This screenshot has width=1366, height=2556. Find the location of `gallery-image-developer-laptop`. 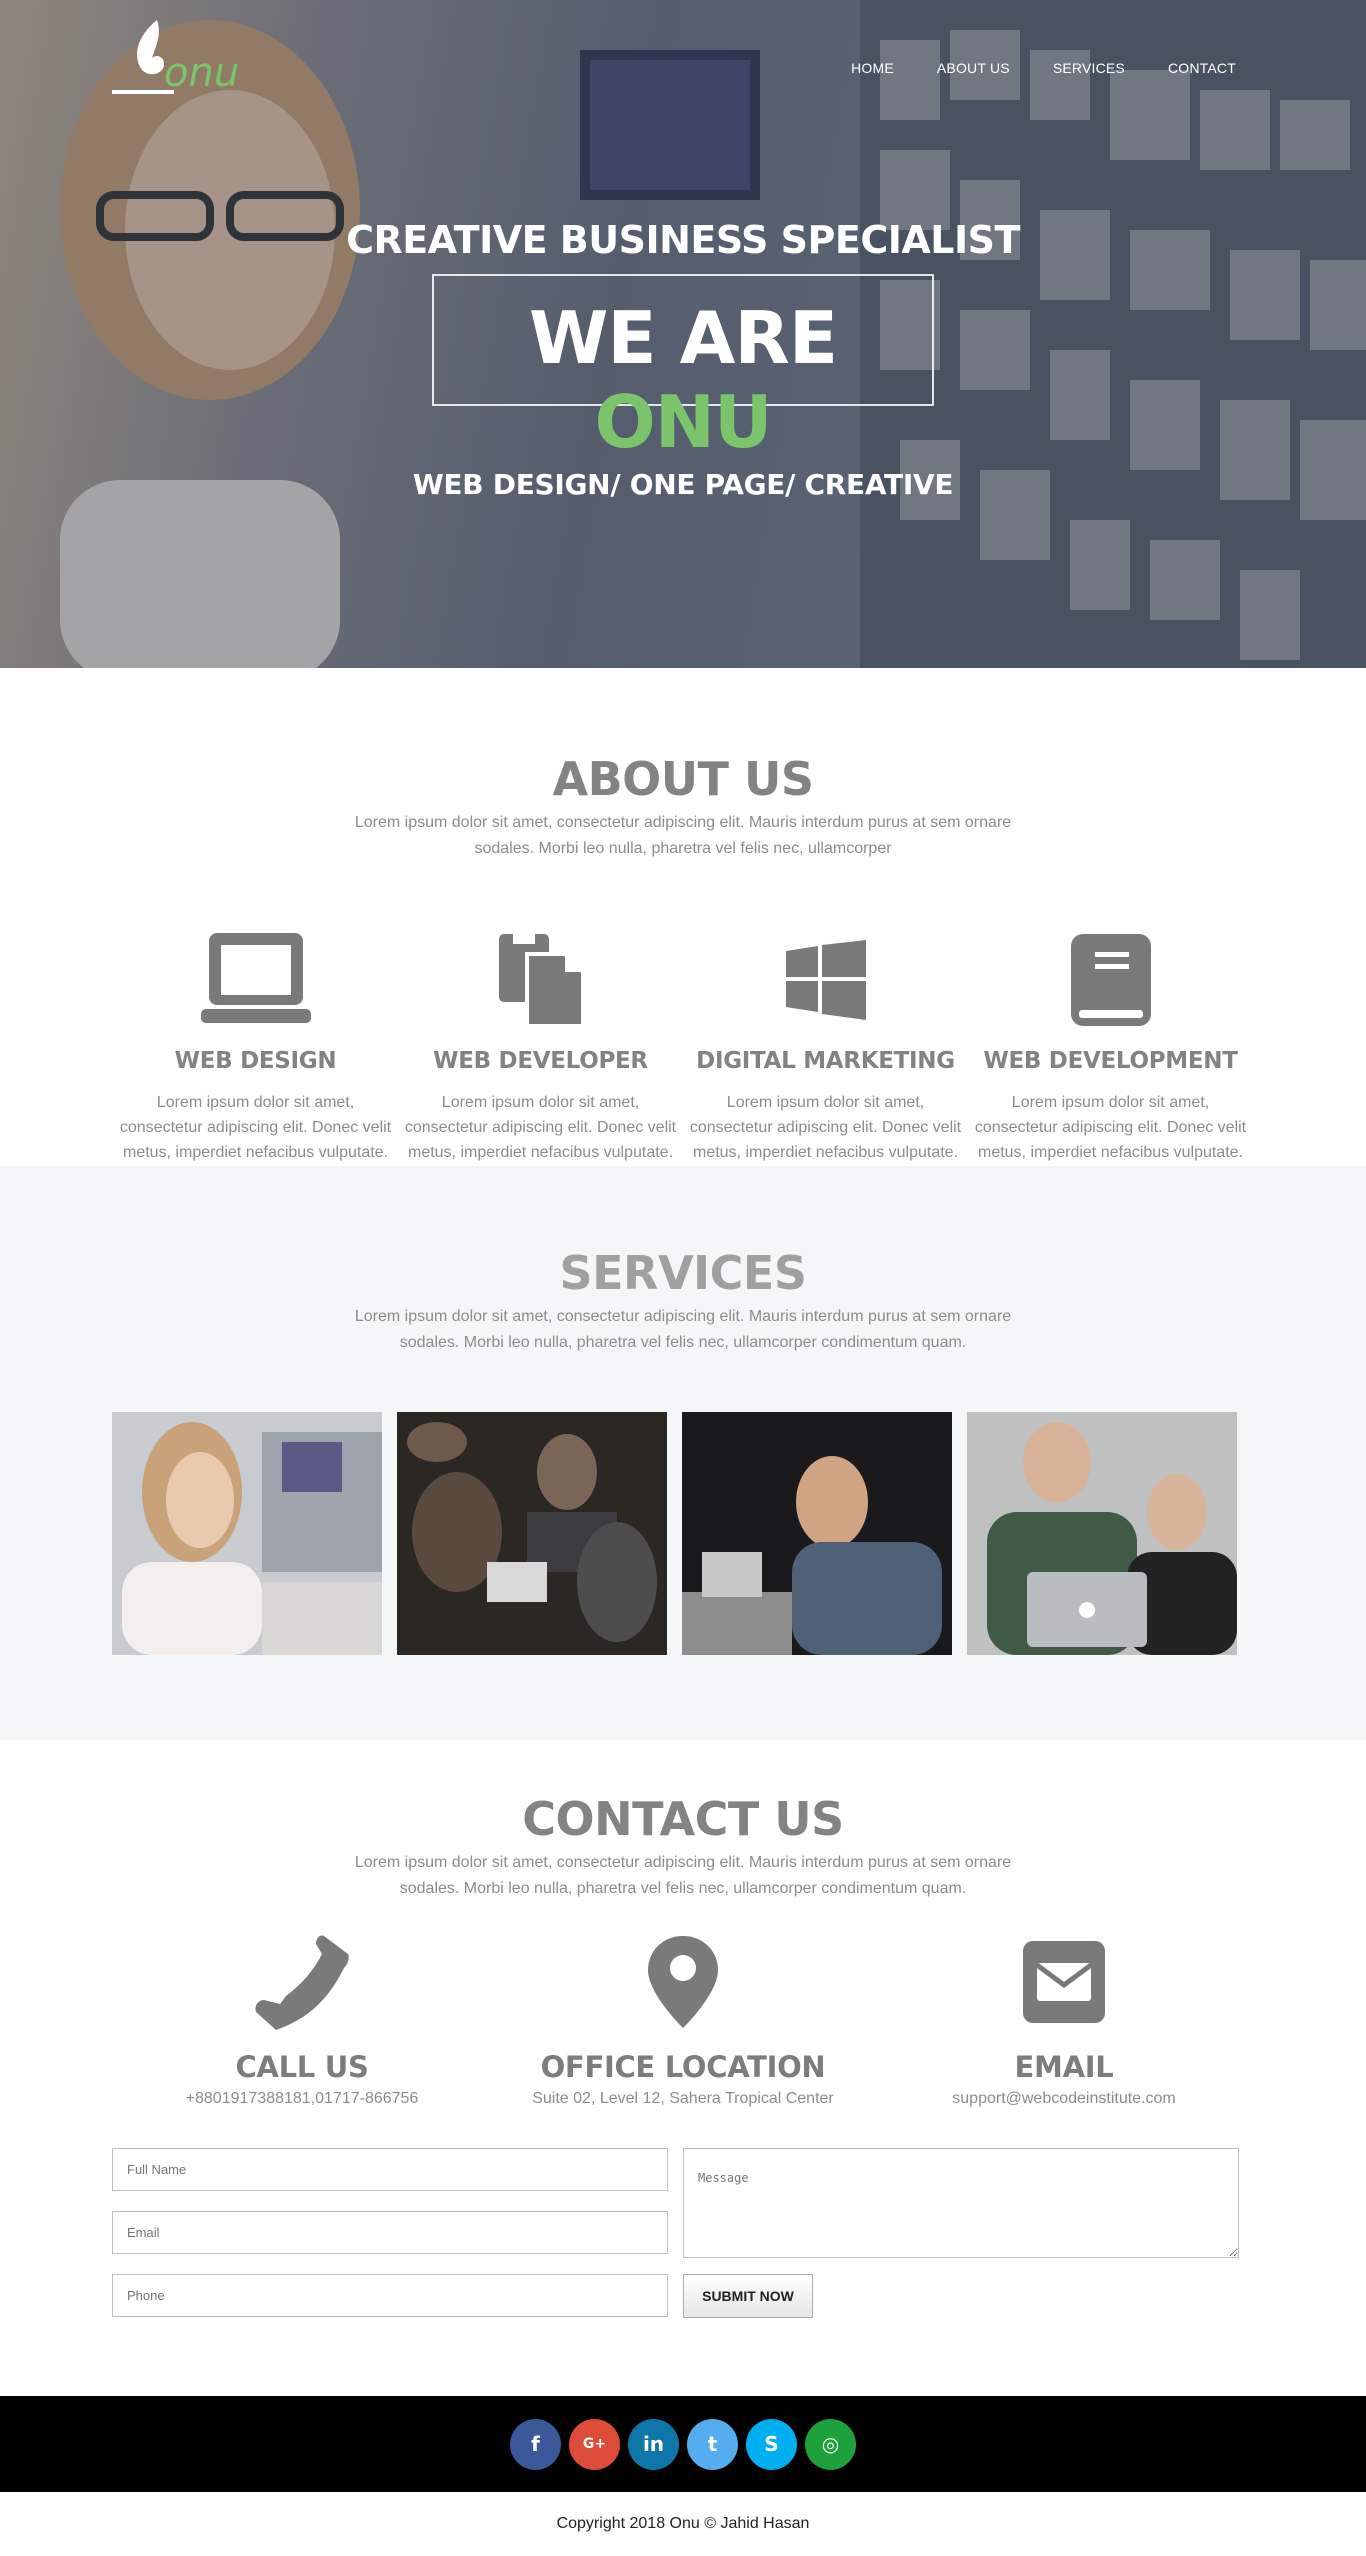

gallery-image-developer-laptop is located at coordinates (817, 1533).